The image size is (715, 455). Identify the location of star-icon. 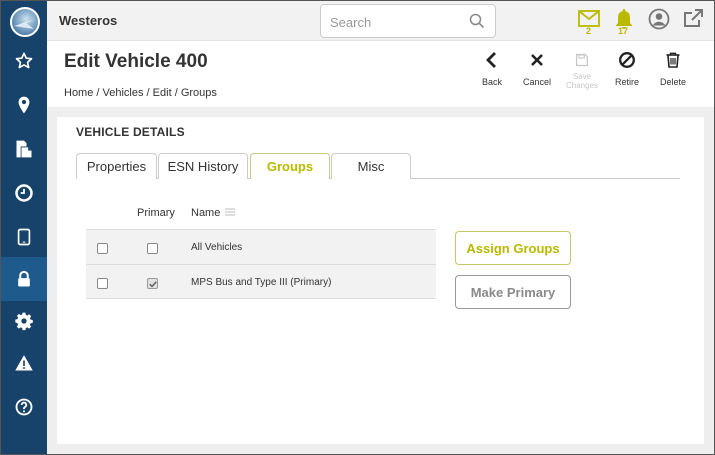
(24, 60).